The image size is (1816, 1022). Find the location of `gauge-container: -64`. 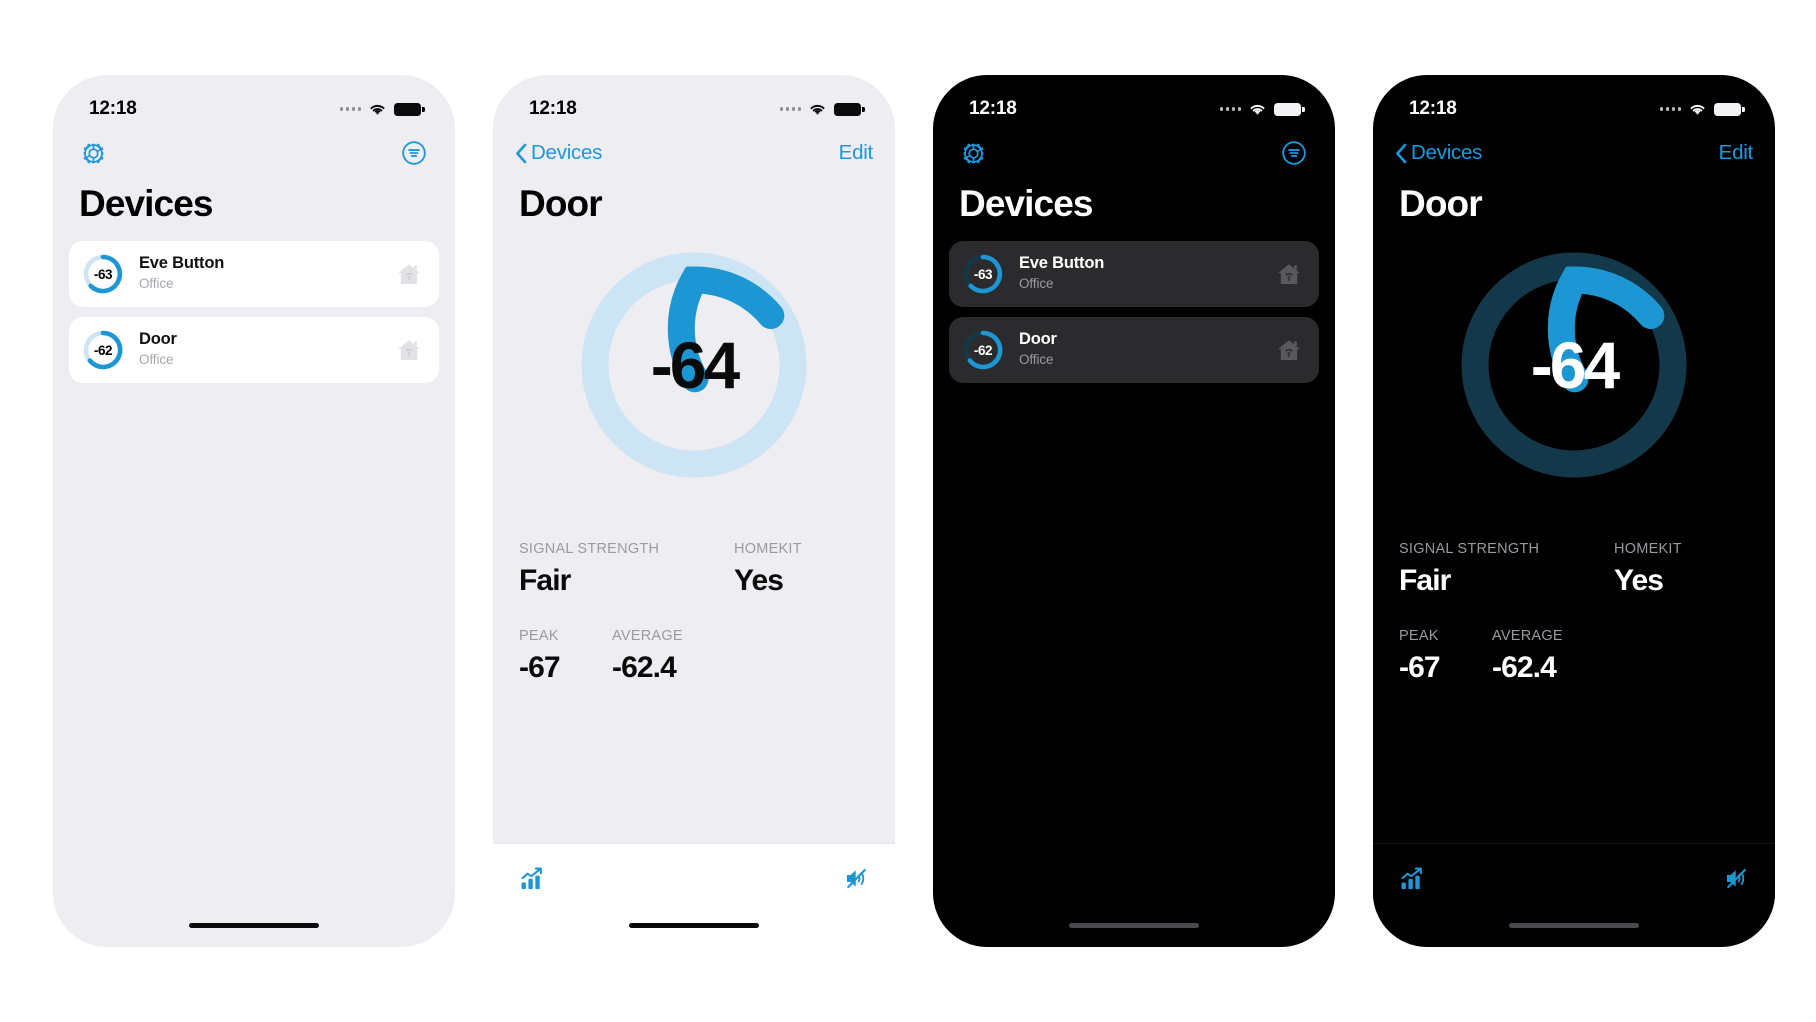

gauge-container: -64 is located at coordinates (694, 361).